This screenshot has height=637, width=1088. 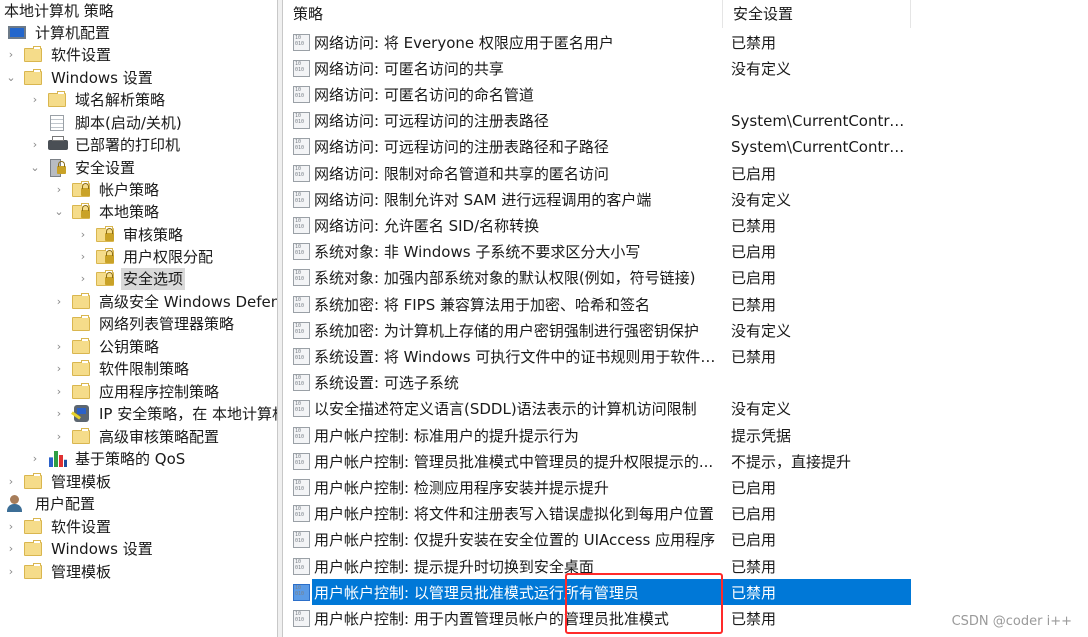 What do you see at coordinates (18, 33) in the screenshot?
I see `computer-icon` at bounding box center [18, 33].